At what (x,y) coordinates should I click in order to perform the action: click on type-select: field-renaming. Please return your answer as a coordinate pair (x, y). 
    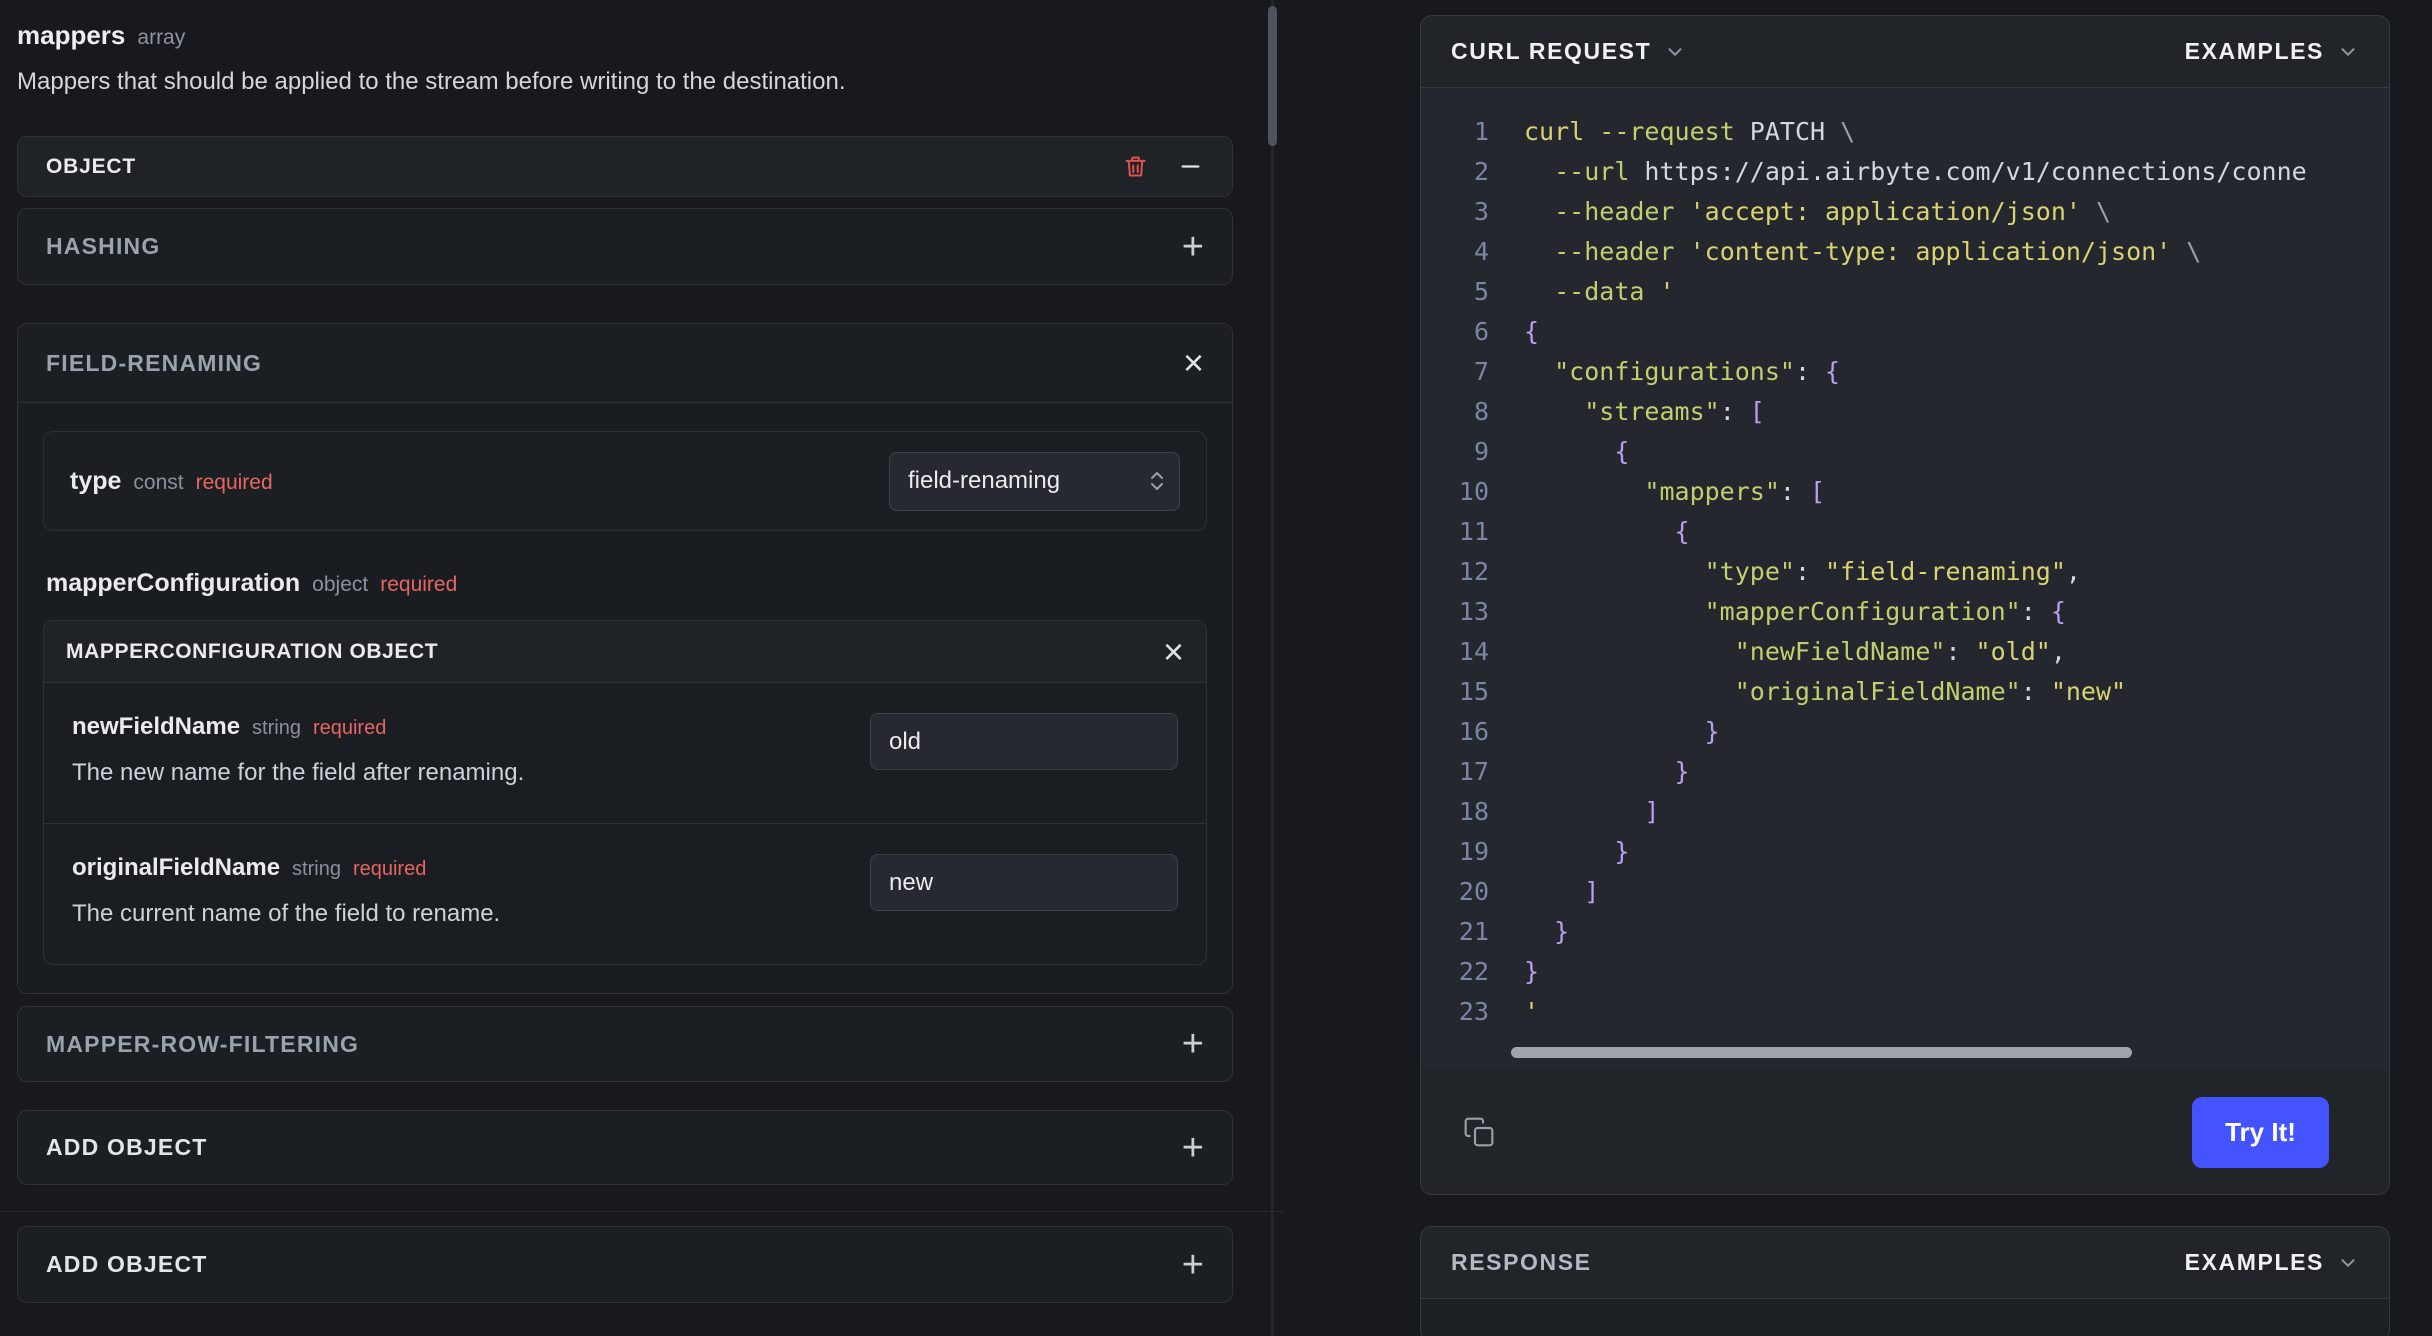
    Looking at the image, I should click on (1034, 481).